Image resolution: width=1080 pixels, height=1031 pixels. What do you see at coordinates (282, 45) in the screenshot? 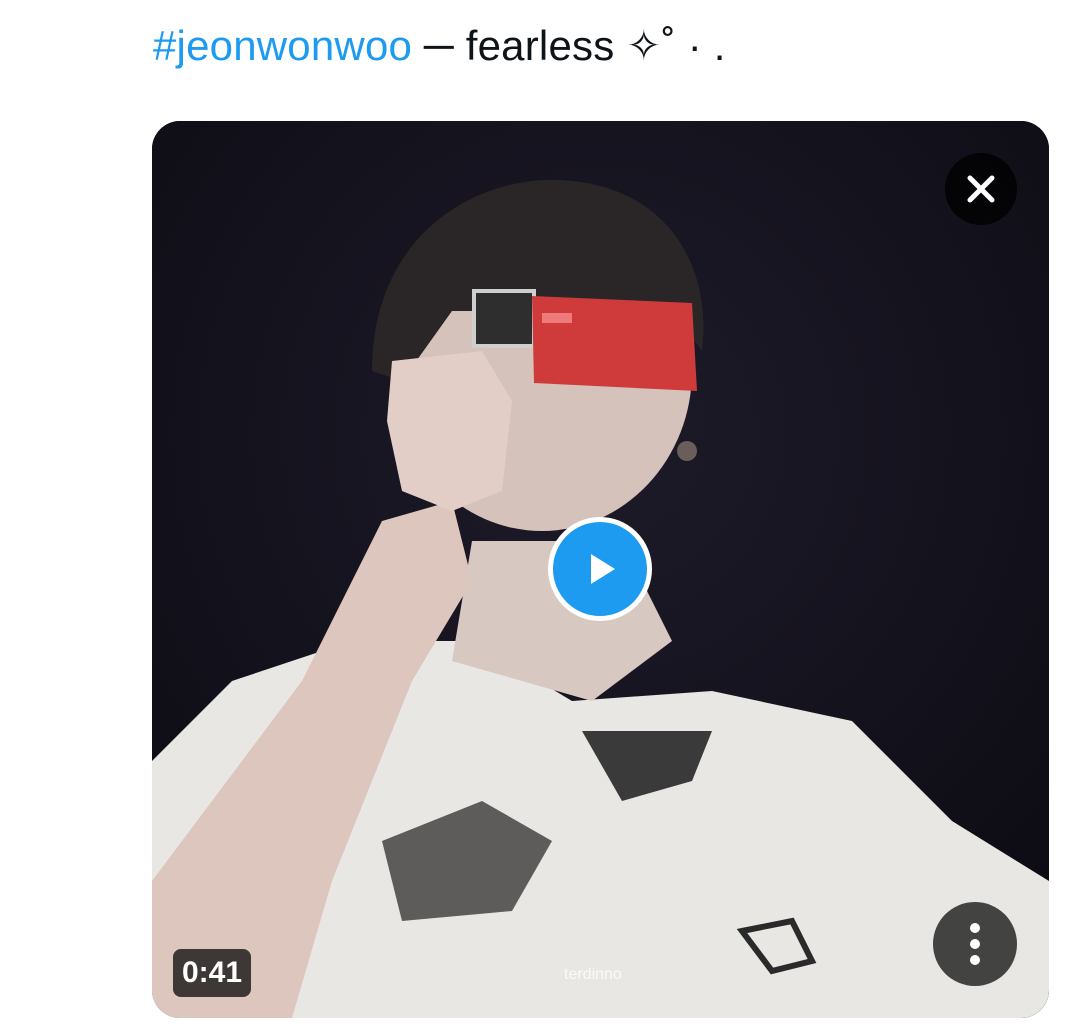
I see `hashtag-link: #jeonwonwoo` at bounding box center [282, 45].